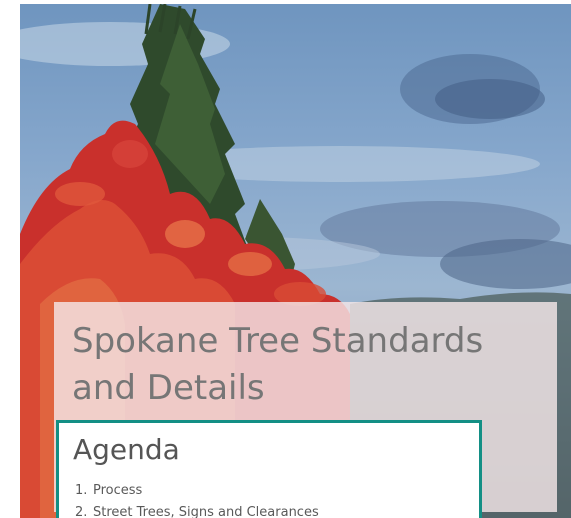 The height and width of the screenshot is (518, 571). What do you see at coordinates (118, 490) in the screenshot?
I see `agenda-item-label: Process` at bounding box center [118, 490].